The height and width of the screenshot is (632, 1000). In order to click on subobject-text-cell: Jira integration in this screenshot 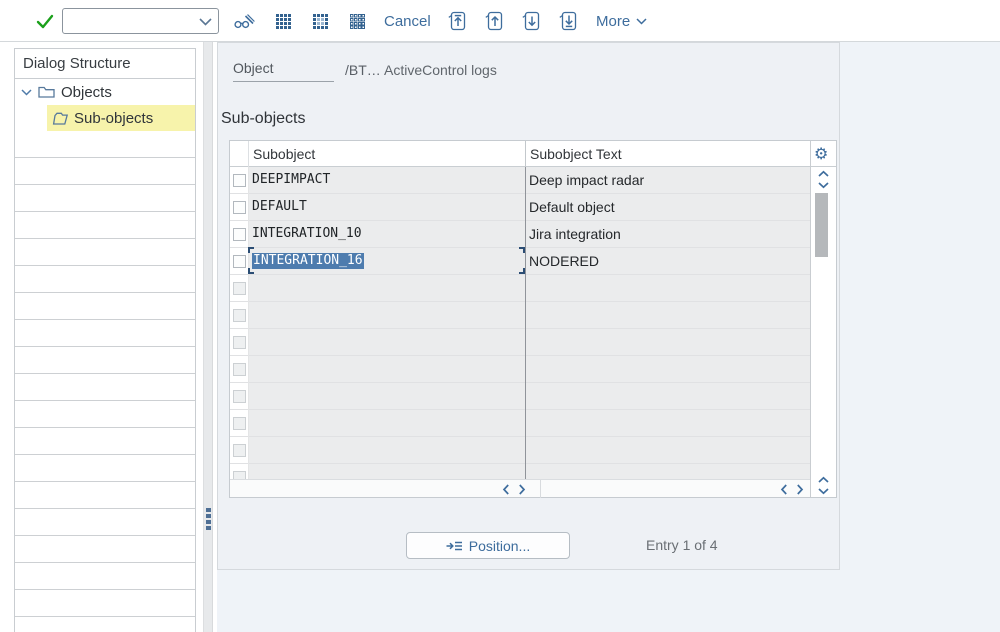, I will do `click(667, 234)`.